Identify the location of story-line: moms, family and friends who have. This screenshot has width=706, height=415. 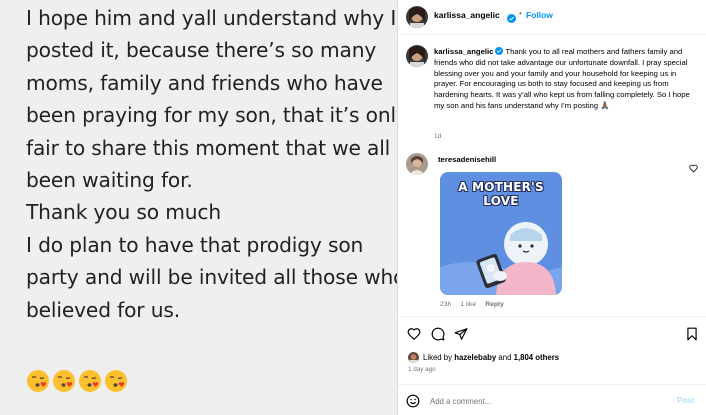
(204, 82).